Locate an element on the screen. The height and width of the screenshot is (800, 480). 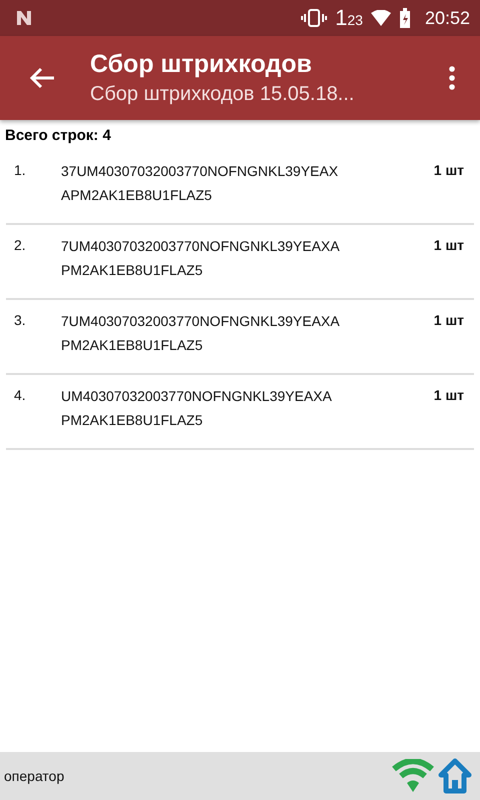
row-number: 2. is located at coordinates (20, 246).